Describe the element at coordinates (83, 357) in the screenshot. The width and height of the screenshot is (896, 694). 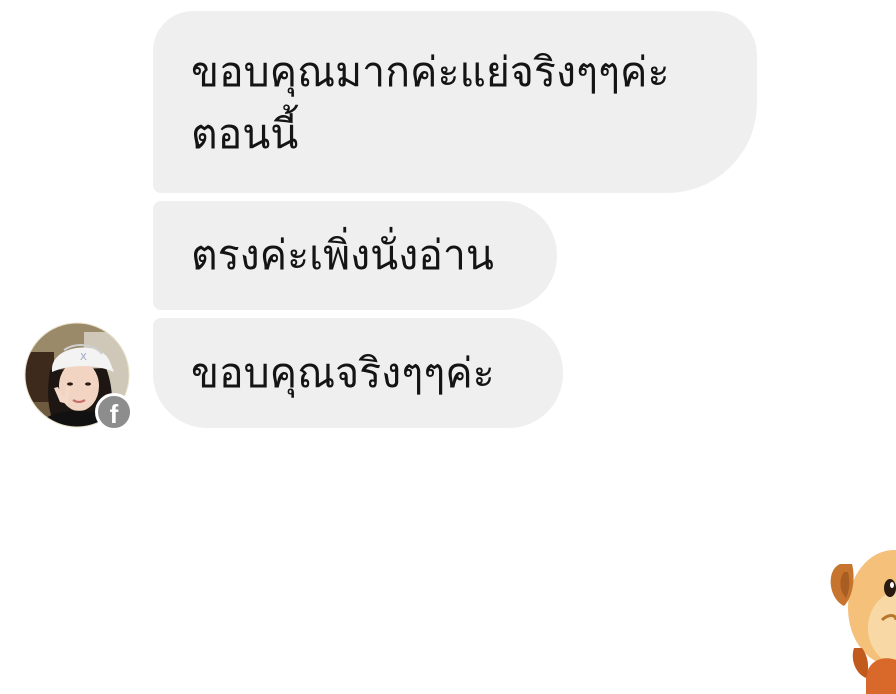
I see `svg-text: X` at that location.